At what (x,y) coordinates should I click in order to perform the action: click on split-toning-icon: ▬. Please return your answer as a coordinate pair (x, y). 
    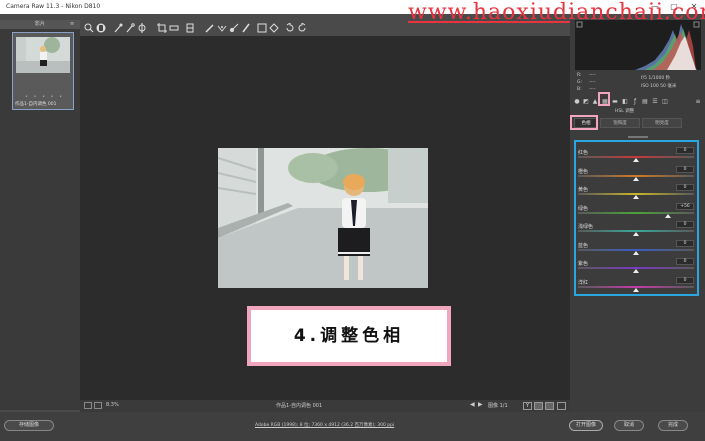
    Looking at the image, I should click on (615, 101).